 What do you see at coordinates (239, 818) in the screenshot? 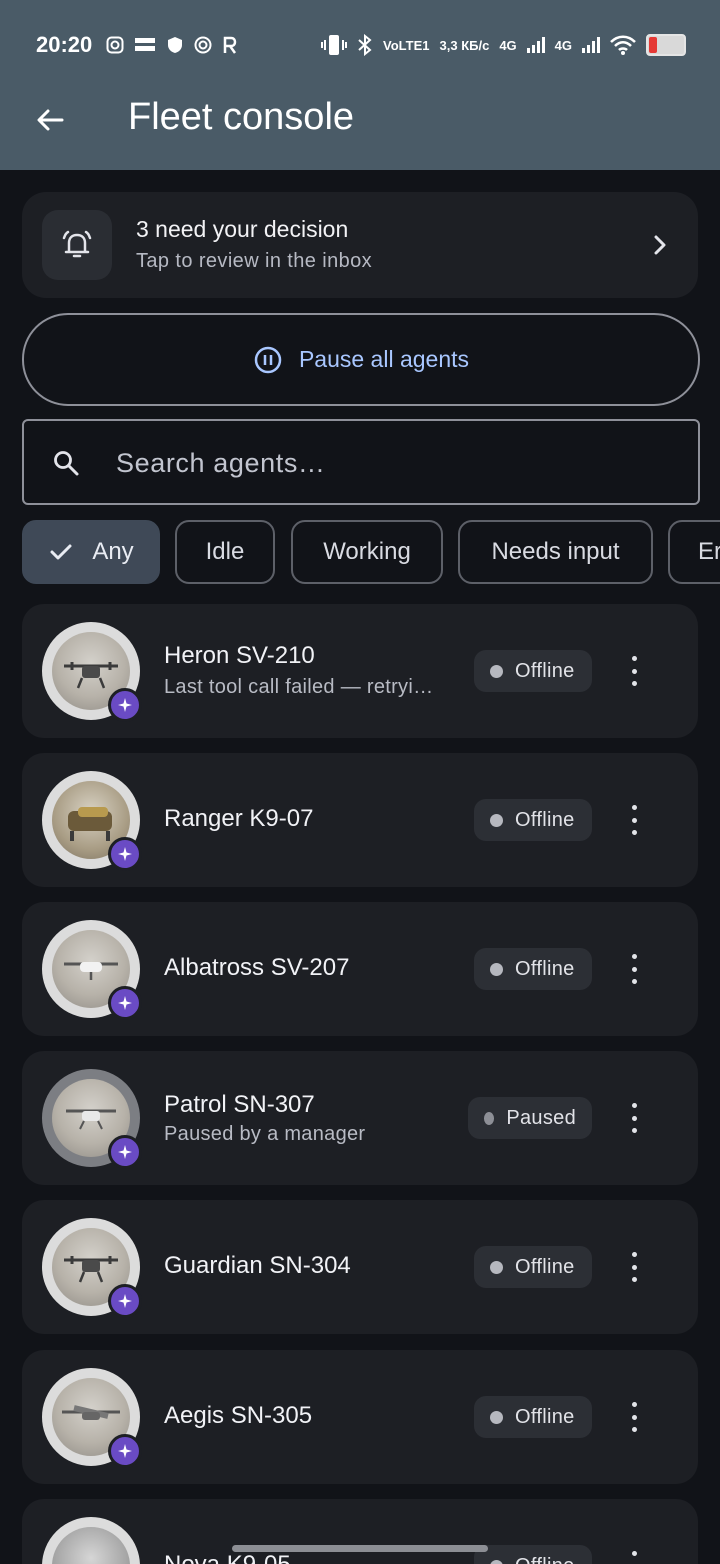
I see `agent-name: Ranger K9-07` at bounding box center [239, 818].